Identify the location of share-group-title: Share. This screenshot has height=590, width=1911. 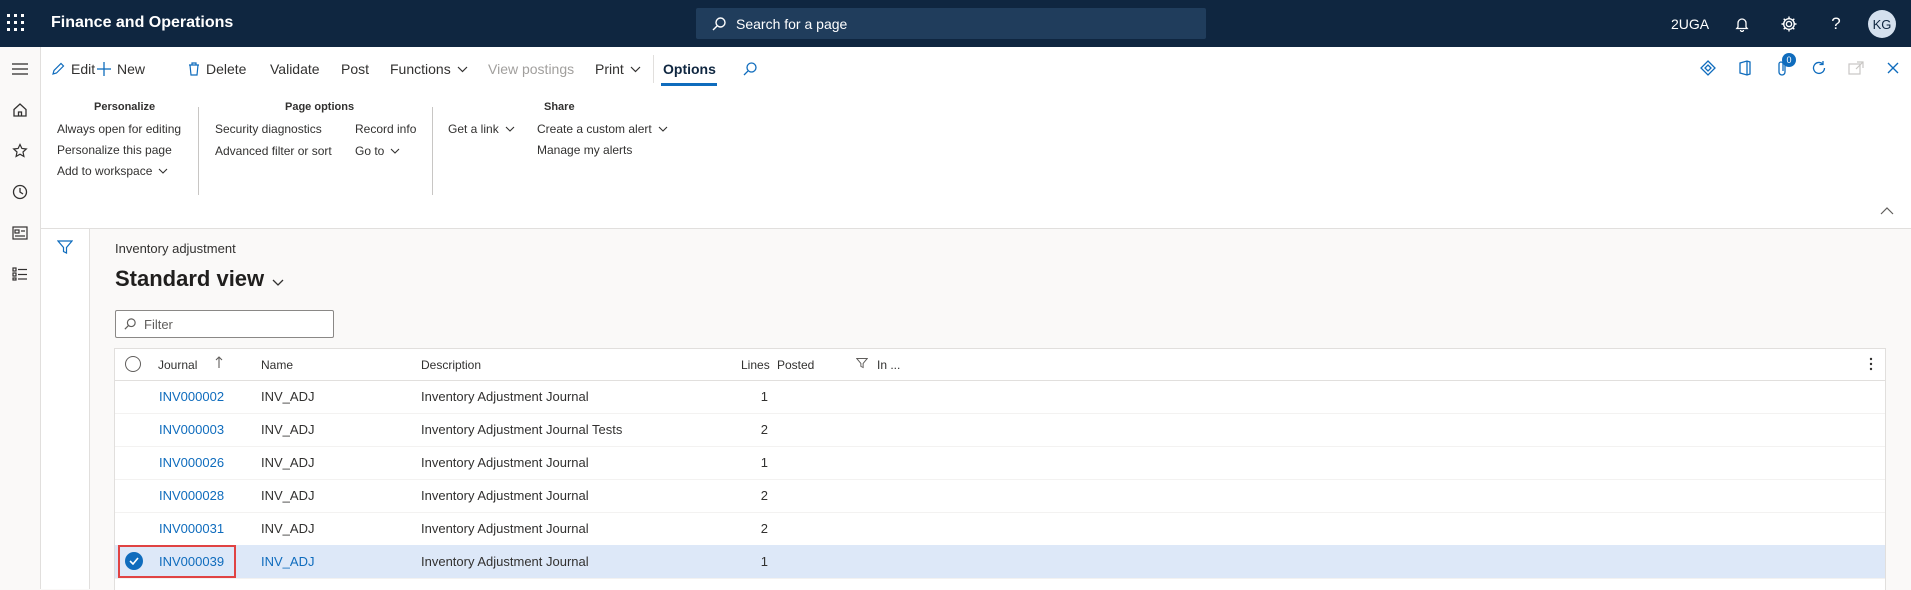
(559, 107).